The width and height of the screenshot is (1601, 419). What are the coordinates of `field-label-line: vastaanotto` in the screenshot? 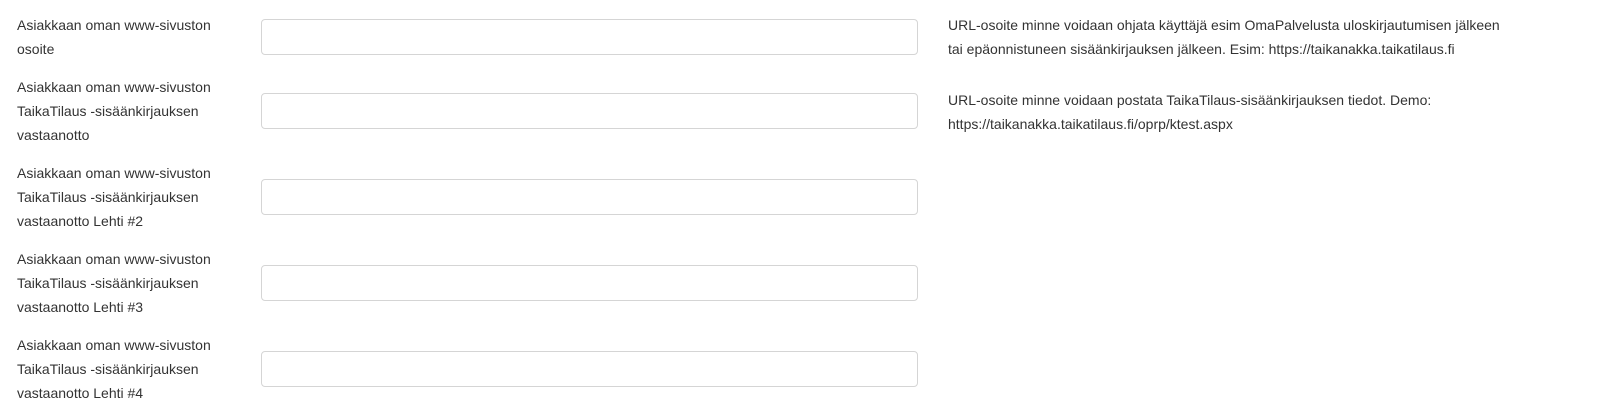 It's located at (53, 135).